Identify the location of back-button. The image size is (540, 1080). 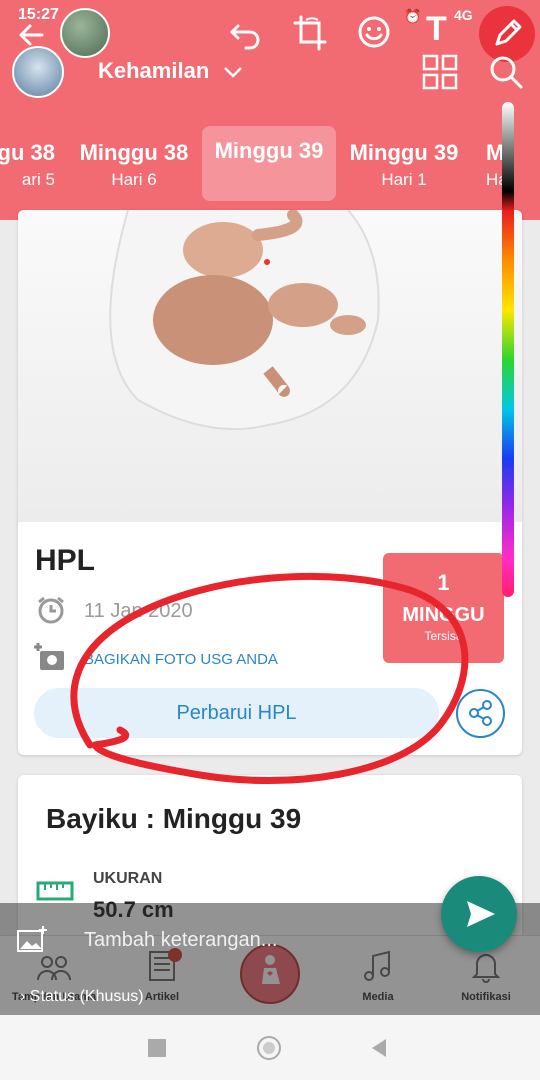
(379, 1048).